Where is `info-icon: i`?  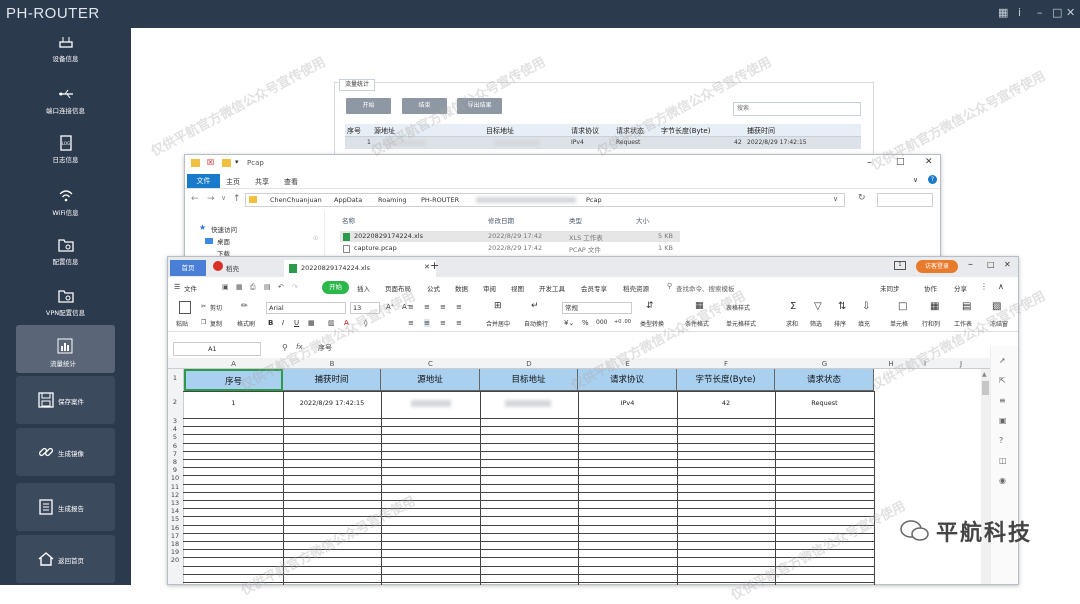 info-icon: i is located at coordinates (1019, 12).